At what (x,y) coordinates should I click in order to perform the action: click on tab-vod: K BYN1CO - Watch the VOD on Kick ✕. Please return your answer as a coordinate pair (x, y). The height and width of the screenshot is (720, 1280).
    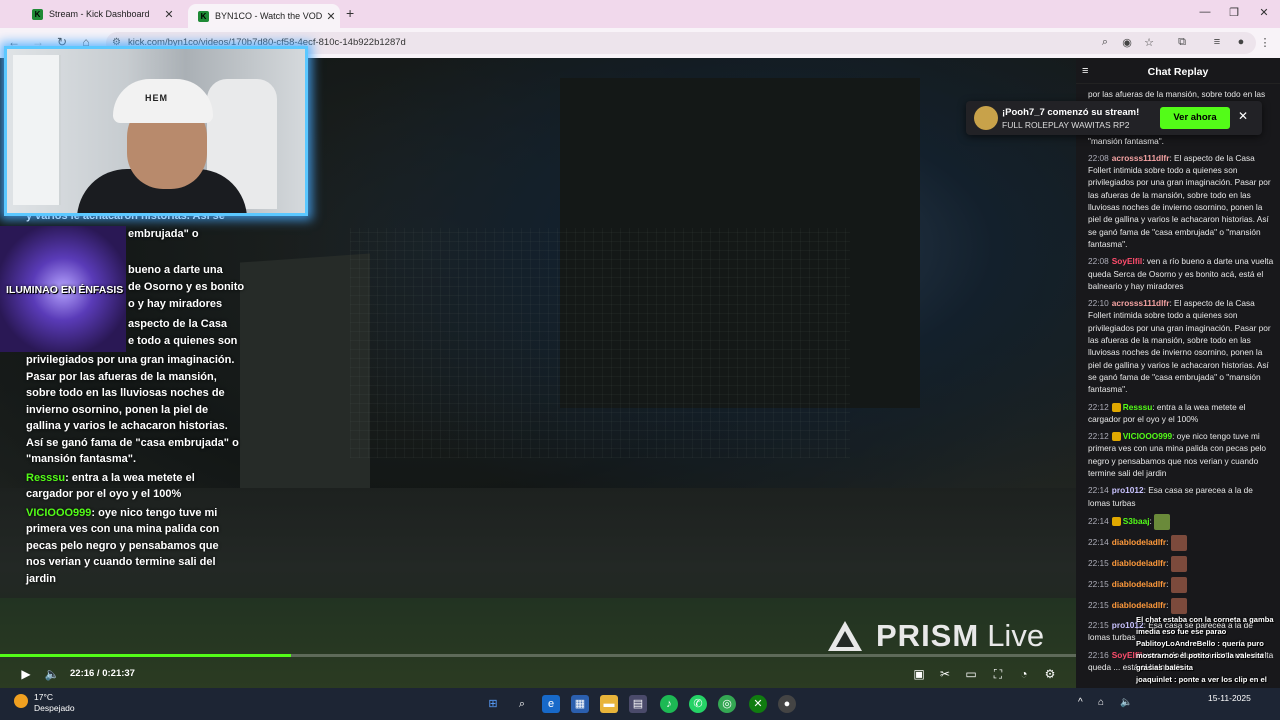
    Looking at the image, I should click on (264, 16).